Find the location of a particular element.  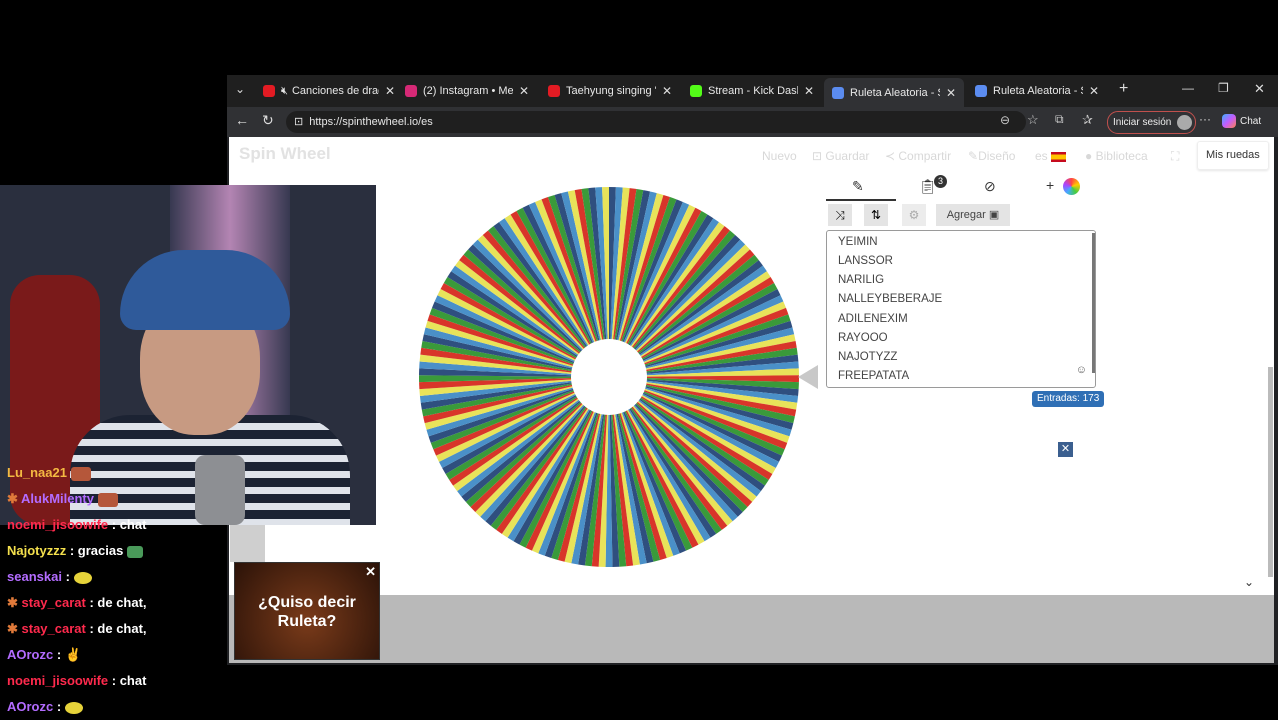

chat-line: seanskai : is located at coordinates (49, 576).